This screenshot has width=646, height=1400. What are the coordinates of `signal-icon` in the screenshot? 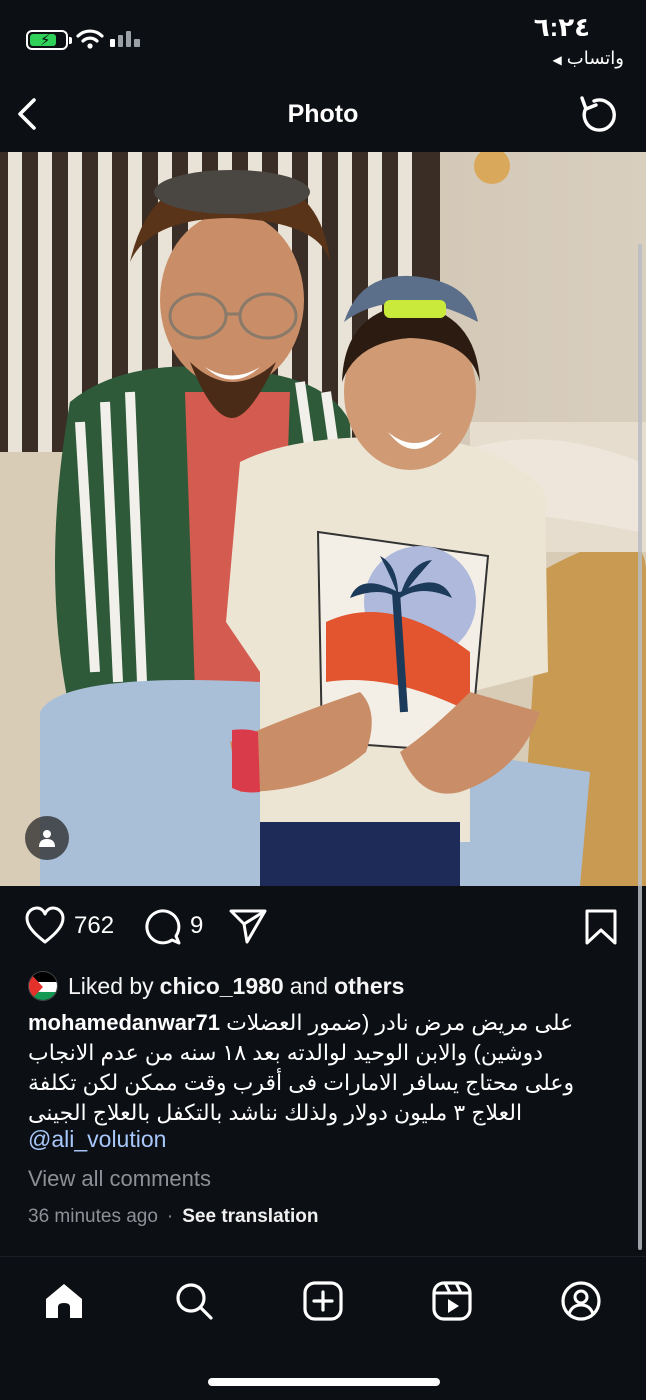 It's located at (125, 39).